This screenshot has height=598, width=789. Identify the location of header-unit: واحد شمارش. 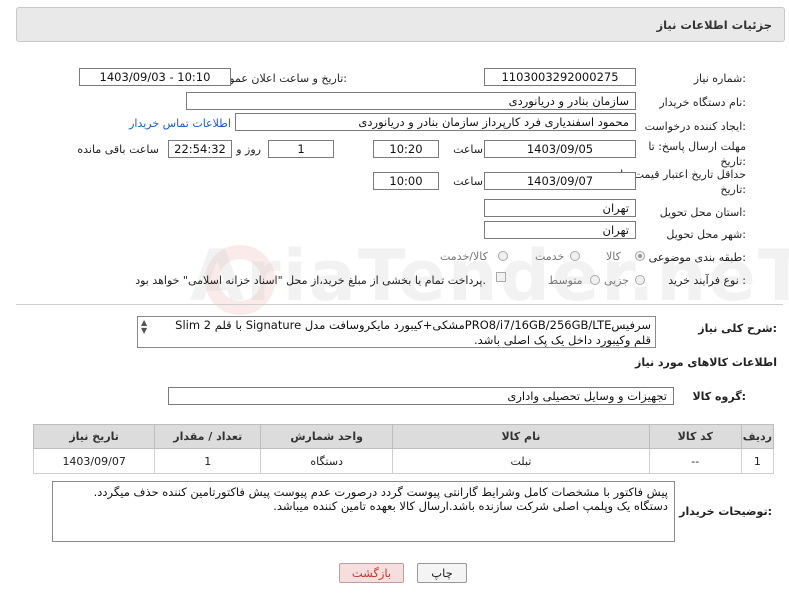
(327, 436).